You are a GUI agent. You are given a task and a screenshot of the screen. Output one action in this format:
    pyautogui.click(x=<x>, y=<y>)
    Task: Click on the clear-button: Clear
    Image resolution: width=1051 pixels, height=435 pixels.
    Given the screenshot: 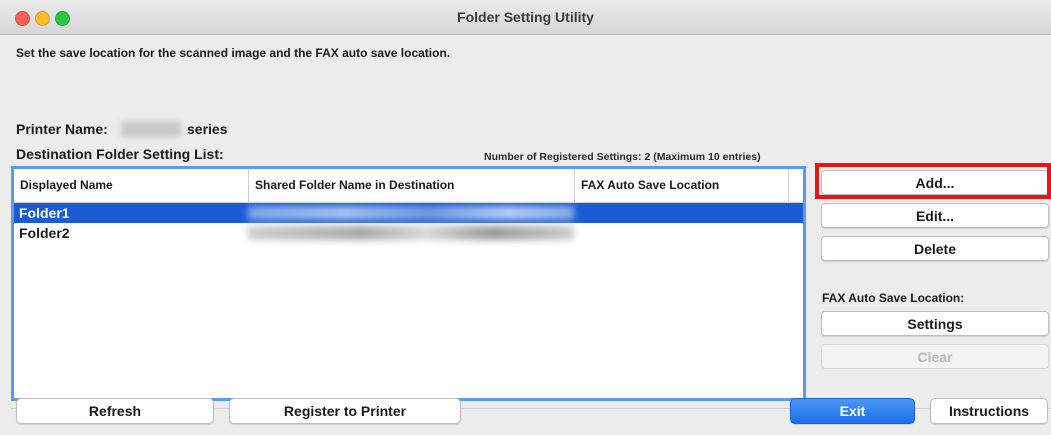 What is the action you would take?
    pyautogui.click(x=935, y=356)
    